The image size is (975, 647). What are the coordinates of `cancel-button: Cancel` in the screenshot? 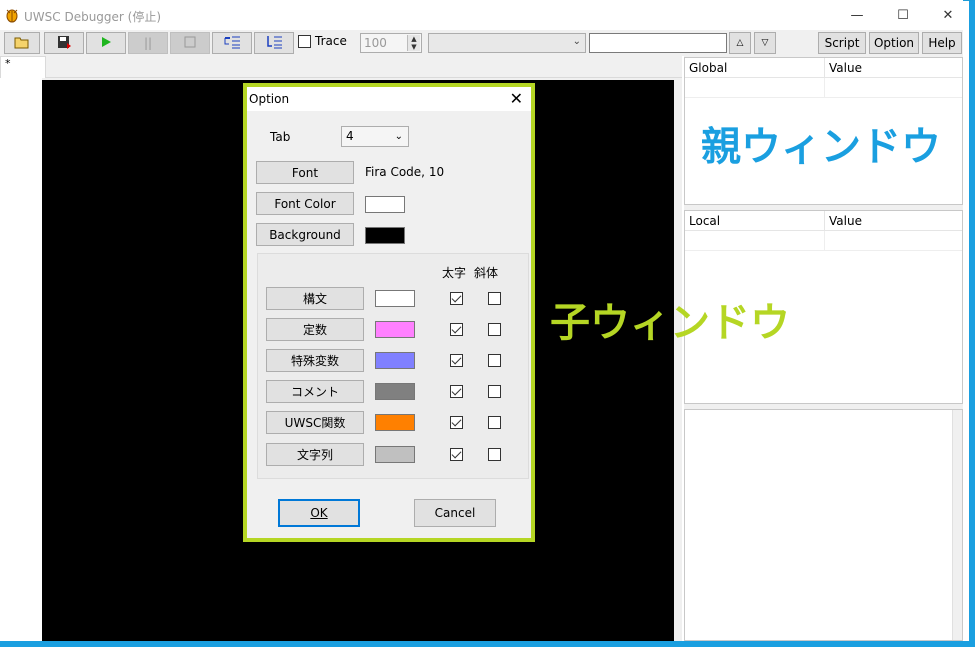 It's located at (455, 513).